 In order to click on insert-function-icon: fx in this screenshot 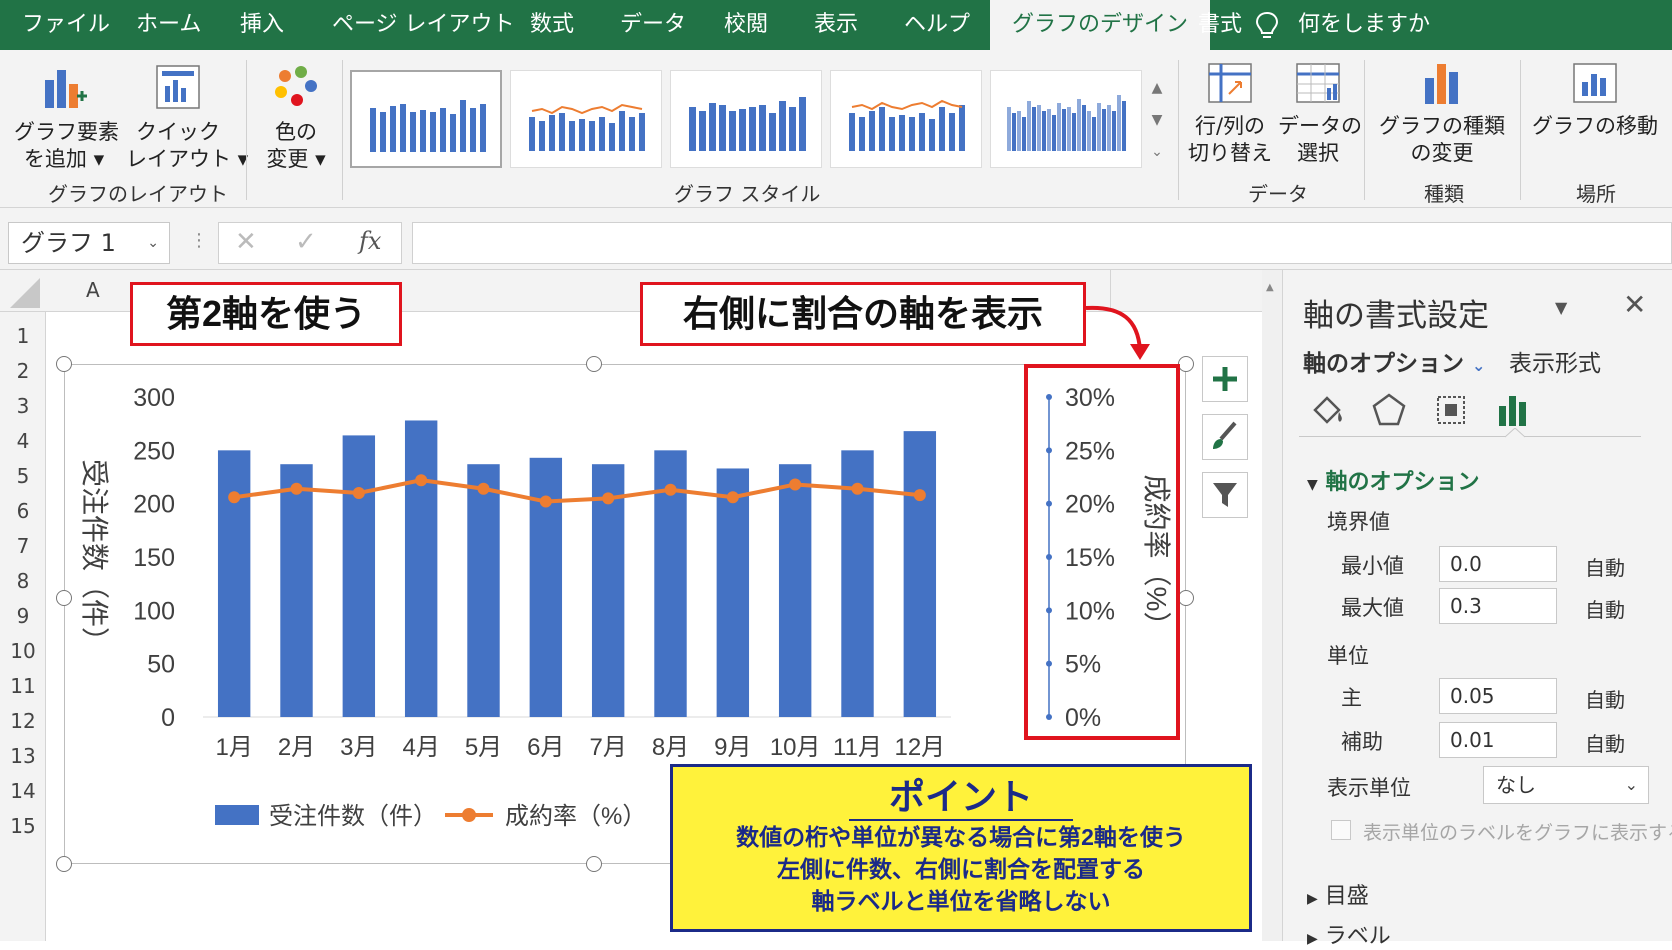, I will do `click(370, 241)`.